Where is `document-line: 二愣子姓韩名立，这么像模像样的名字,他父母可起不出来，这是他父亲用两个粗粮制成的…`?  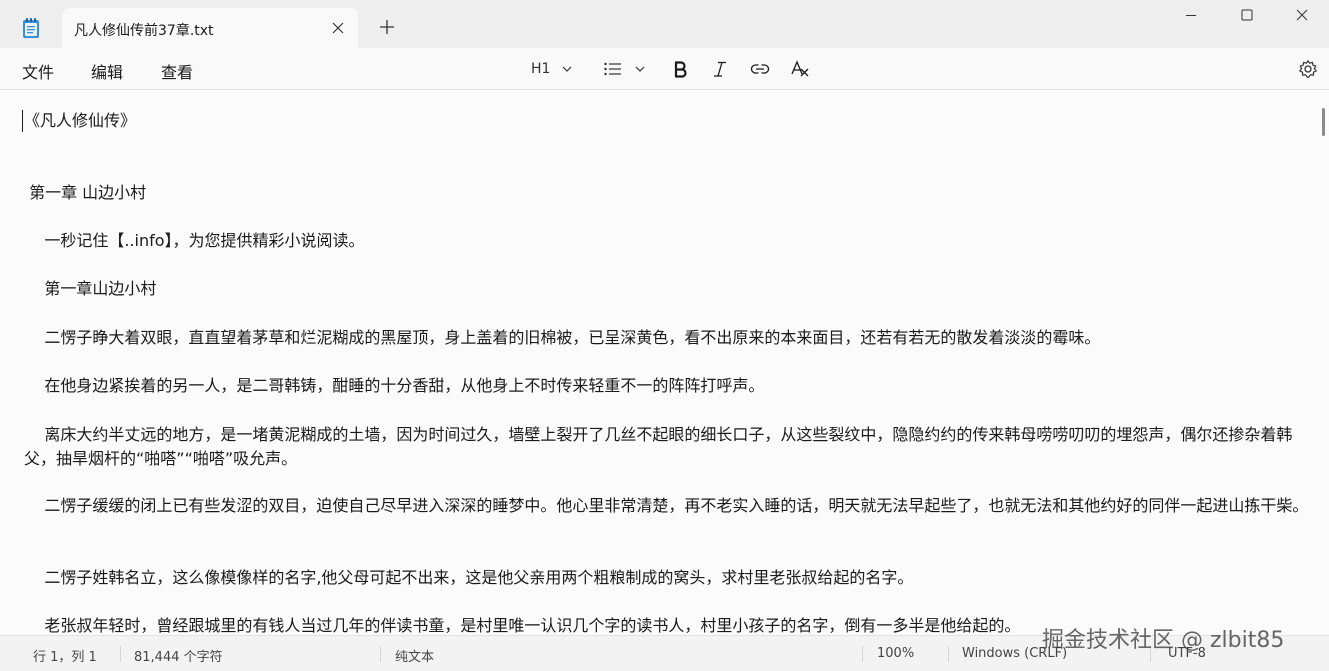 document-line: 二愣子姓韩名立，这么像模像样的名字,他父母可起不出来，这是他父亲用两个粗粮制成的… is located at coordinates (469, 577).